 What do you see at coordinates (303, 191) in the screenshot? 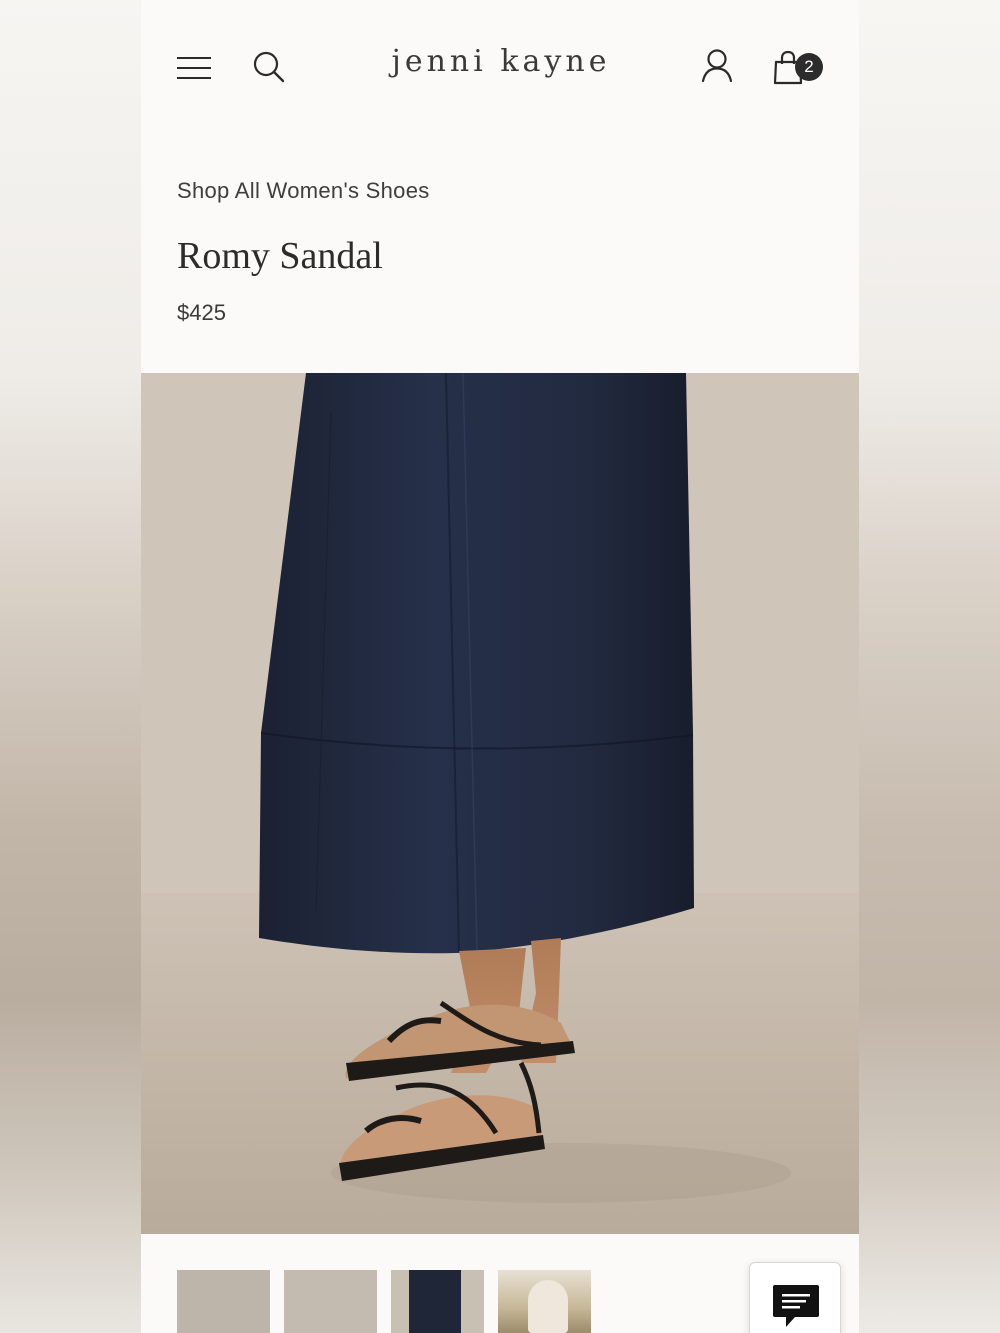
I see `breadcrumb-link: Shop All Women's Shoes` at bounding box center [303, 191].